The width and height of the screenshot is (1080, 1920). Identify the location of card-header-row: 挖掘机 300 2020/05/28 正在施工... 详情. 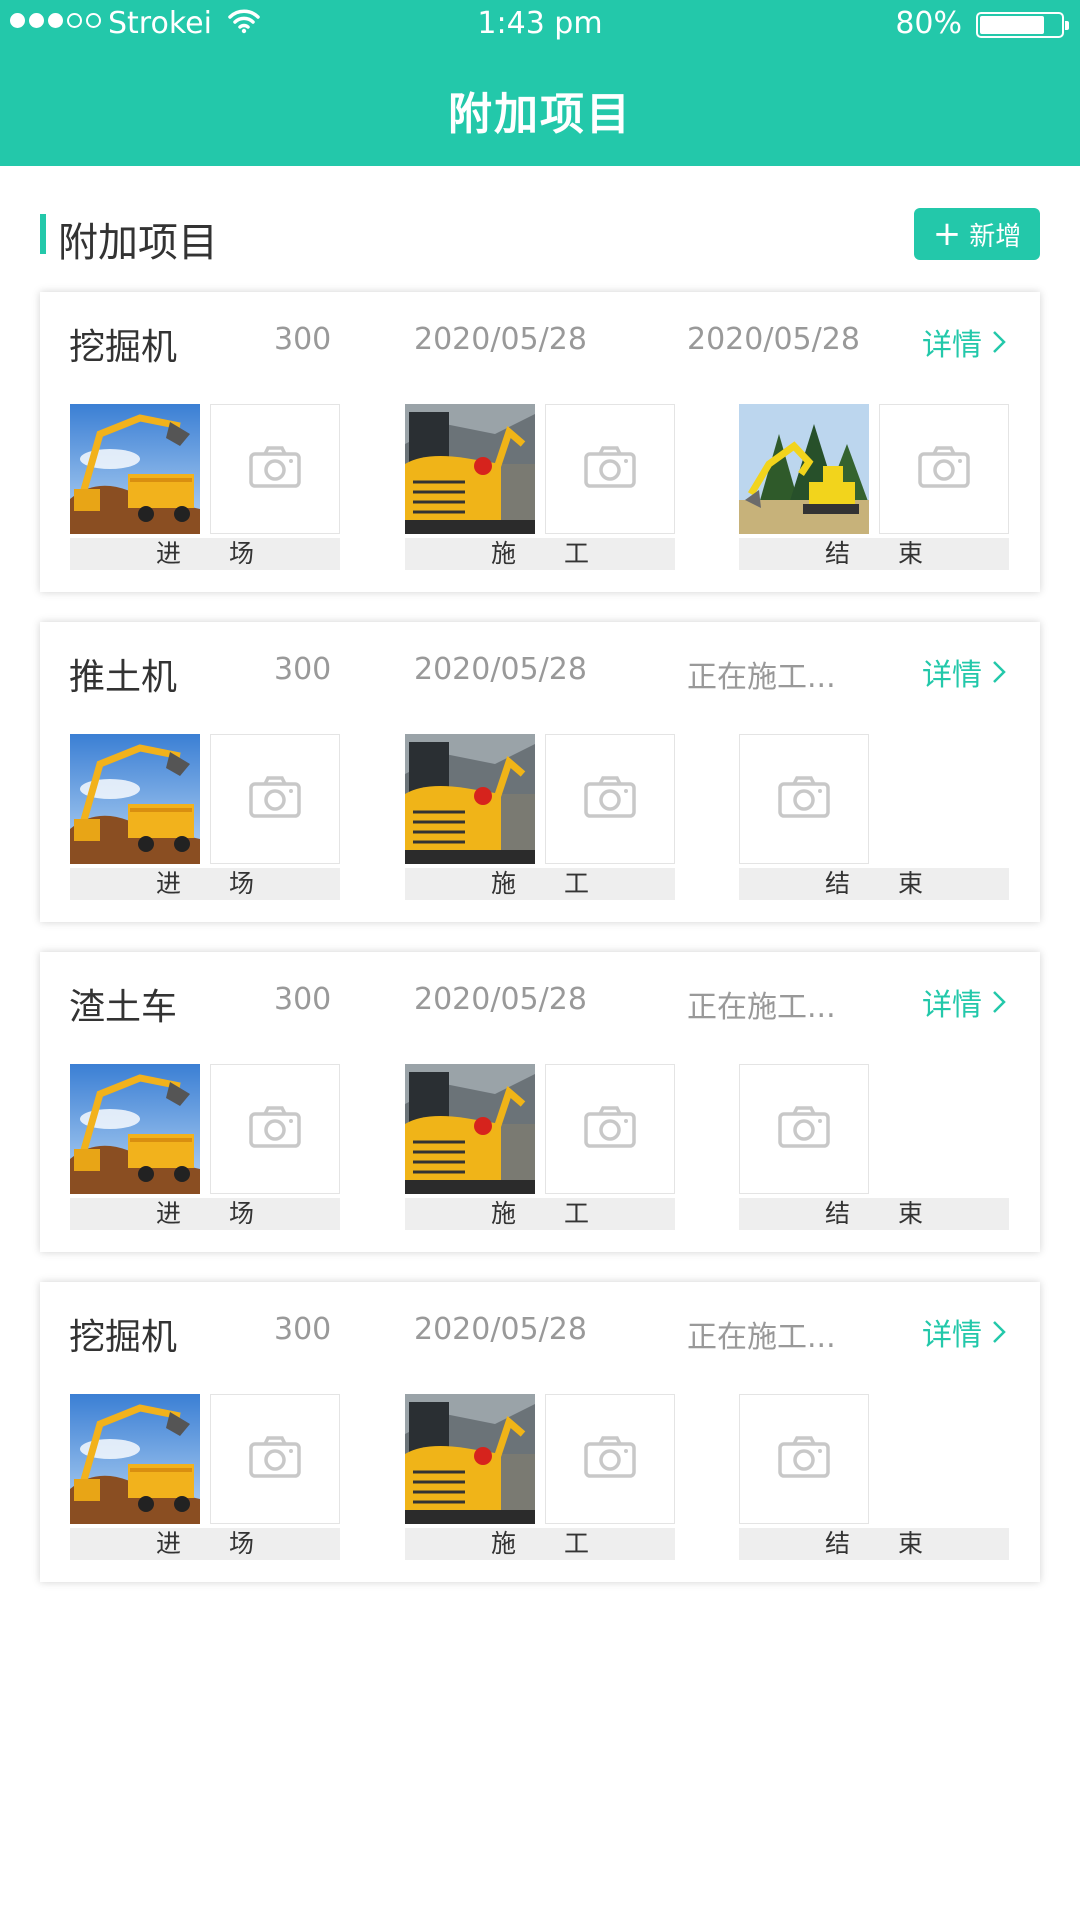
(540, 1332).